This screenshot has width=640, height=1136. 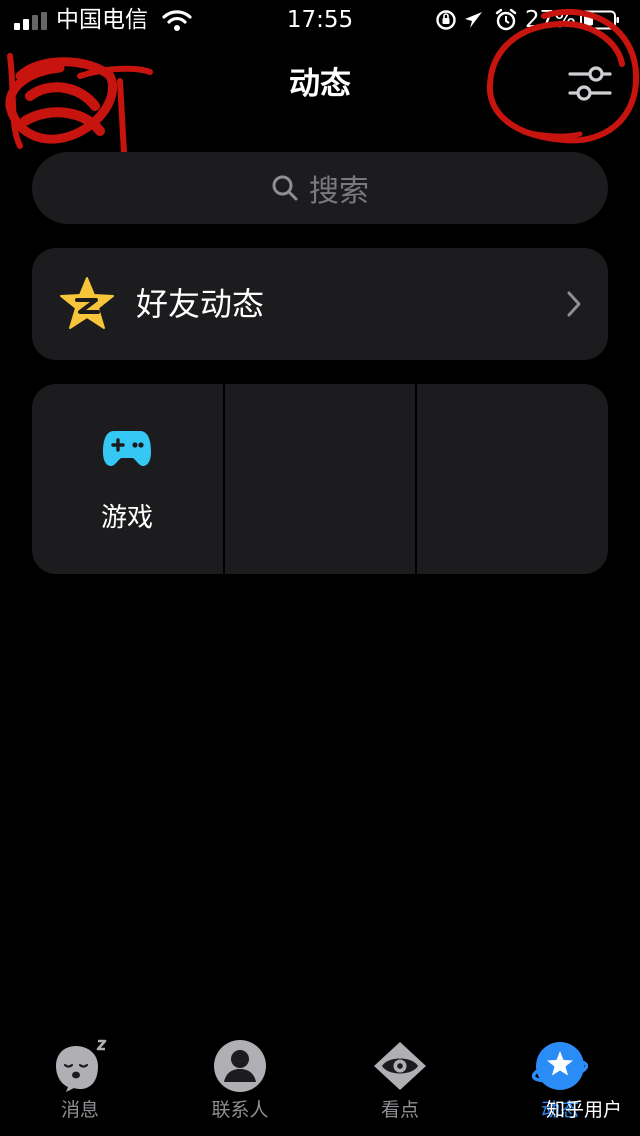 I want to click on page-title: 动态, so click(x=320, y=84).